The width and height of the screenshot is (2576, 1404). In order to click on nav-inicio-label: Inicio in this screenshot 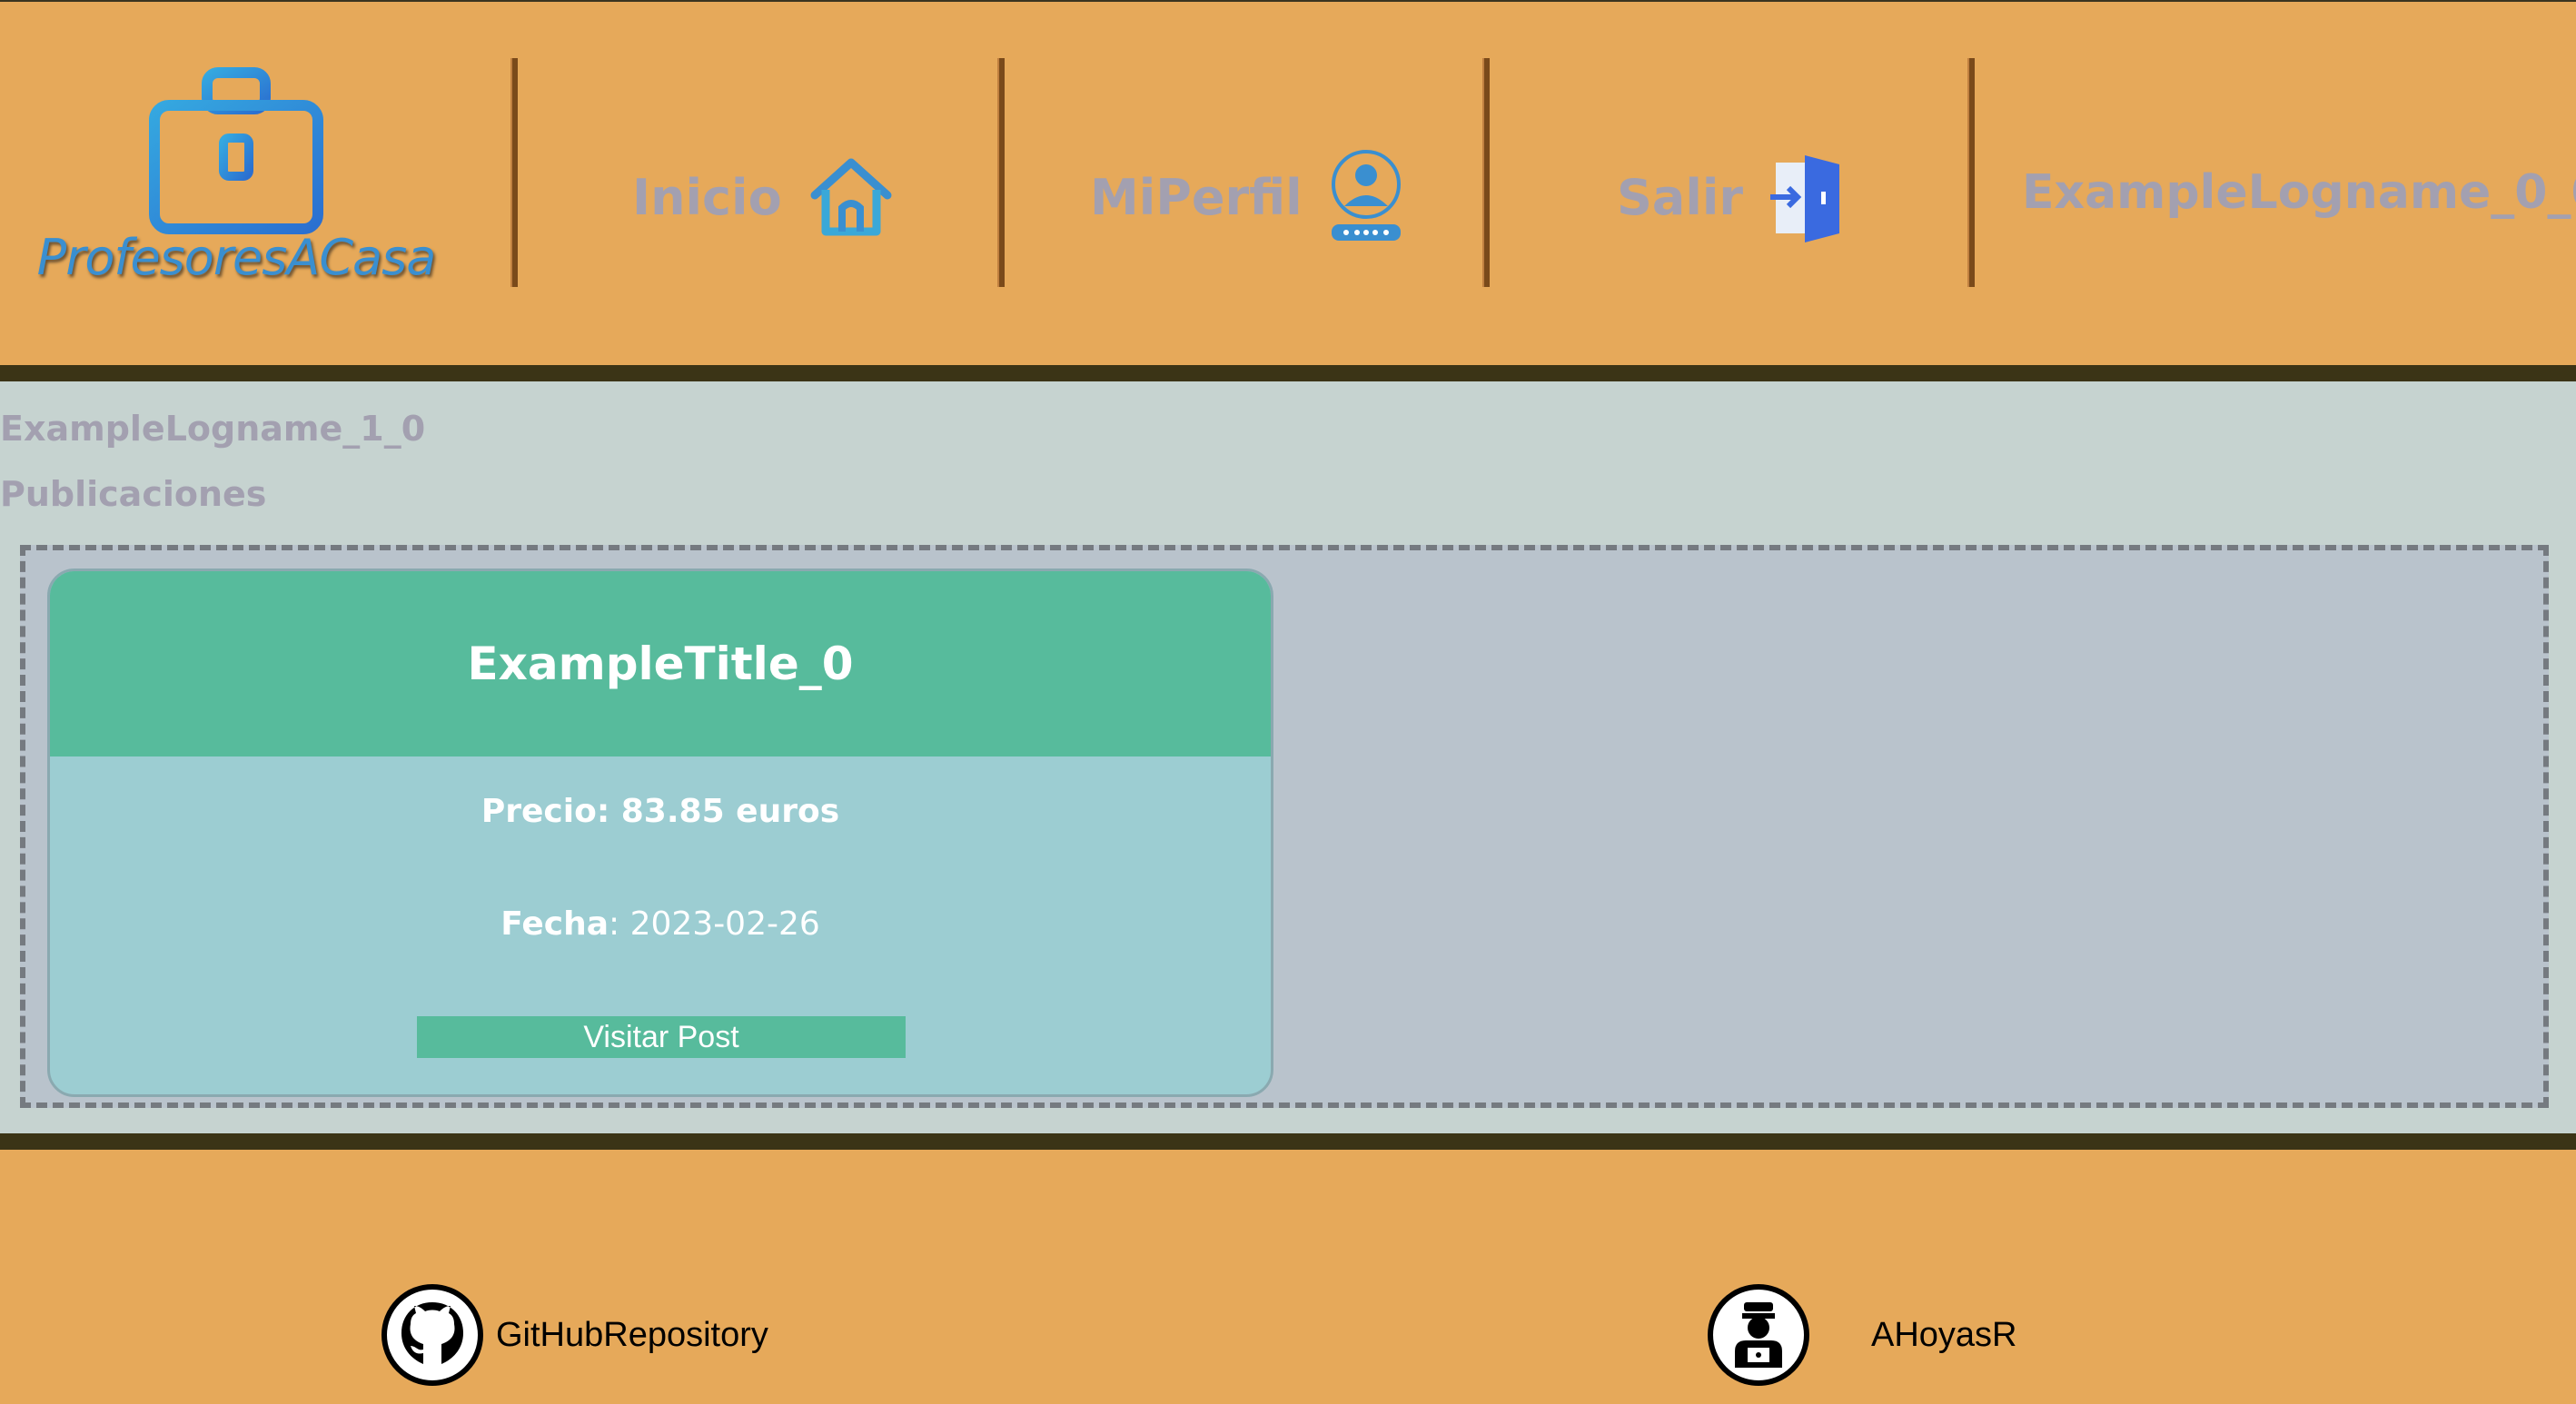, I will do `click(707, 197)`.